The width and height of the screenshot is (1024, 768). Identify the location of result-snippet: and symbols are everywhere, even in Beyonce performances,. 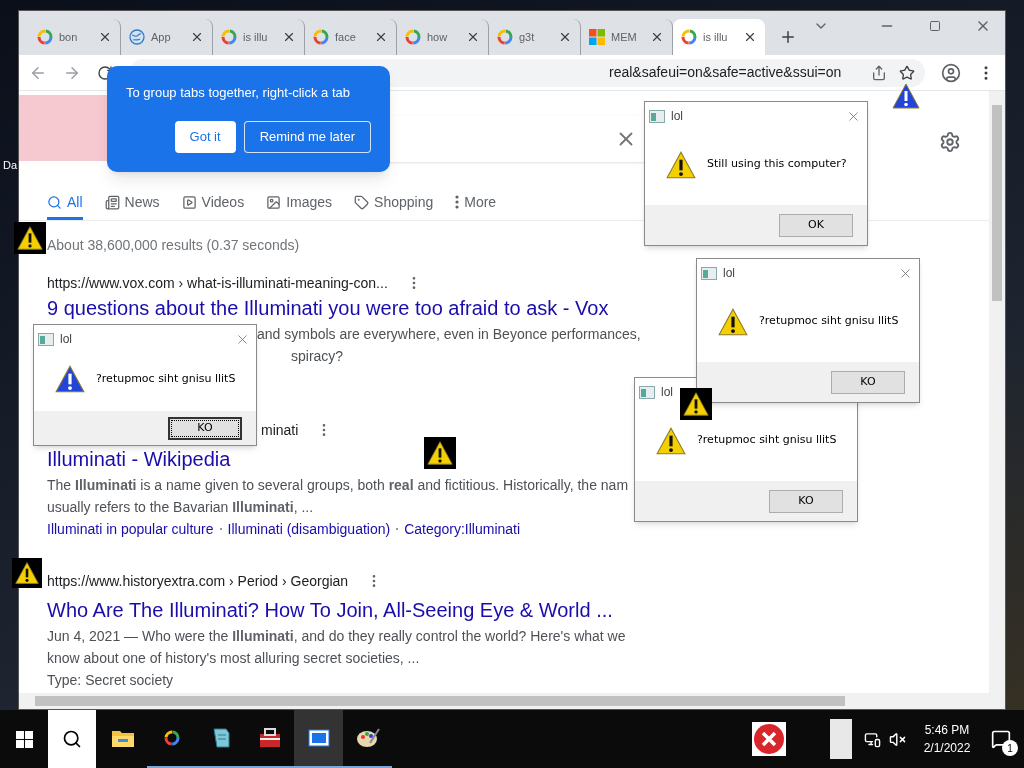
(449, 334).